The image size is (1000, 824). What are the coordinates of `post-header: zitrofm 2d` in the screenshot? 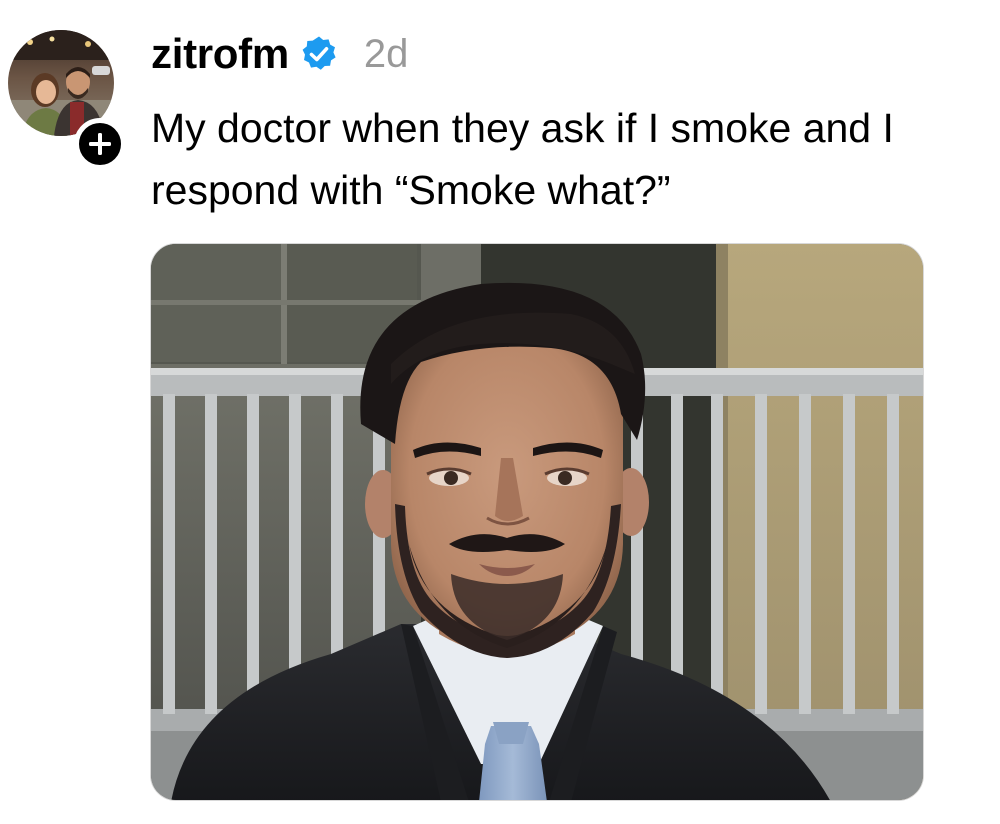 It's located at (279, 54).